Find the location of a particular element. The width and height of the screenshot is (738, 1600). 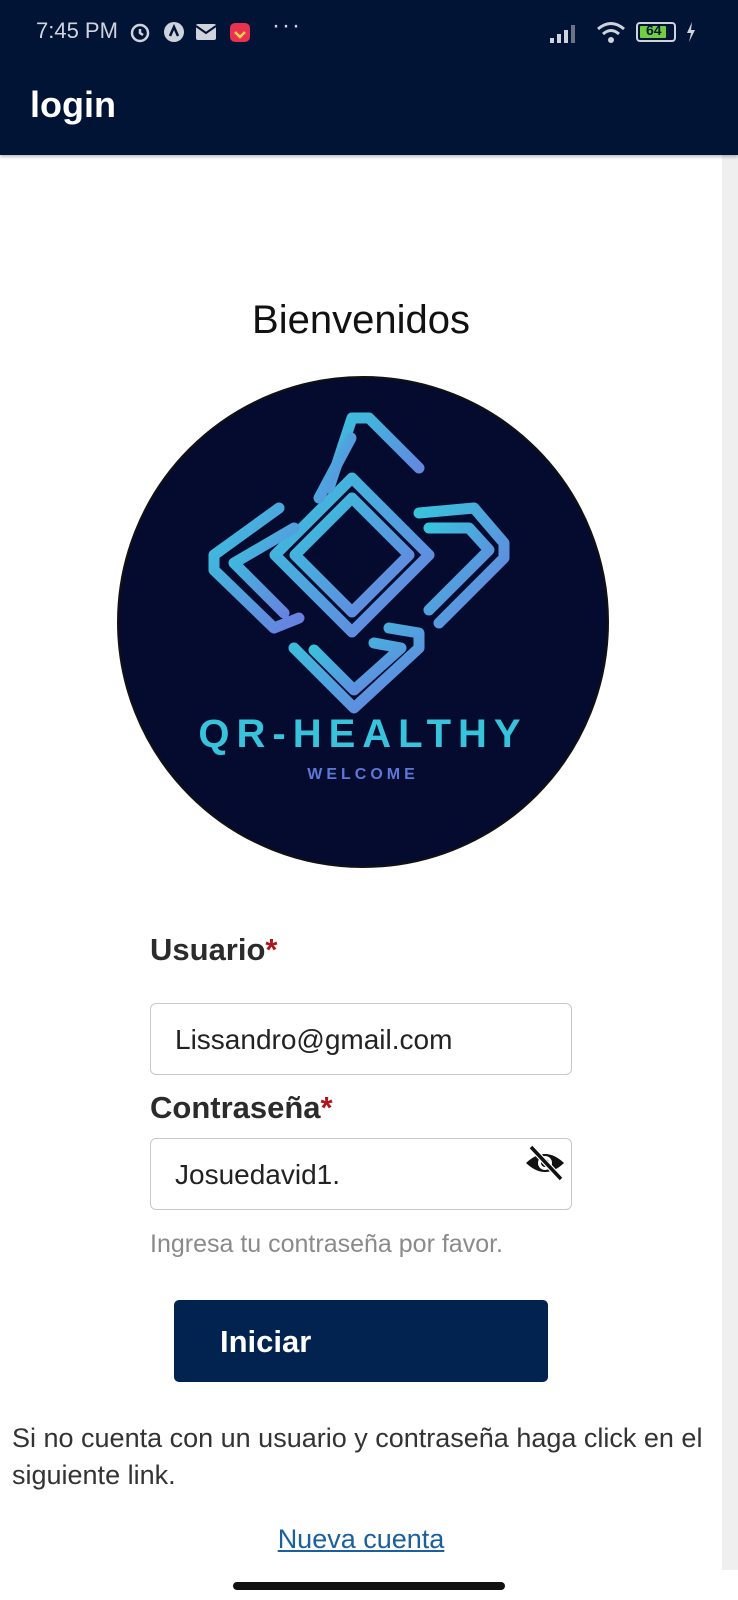

username-label-text: Usuario is located at coordinates (208, 949).